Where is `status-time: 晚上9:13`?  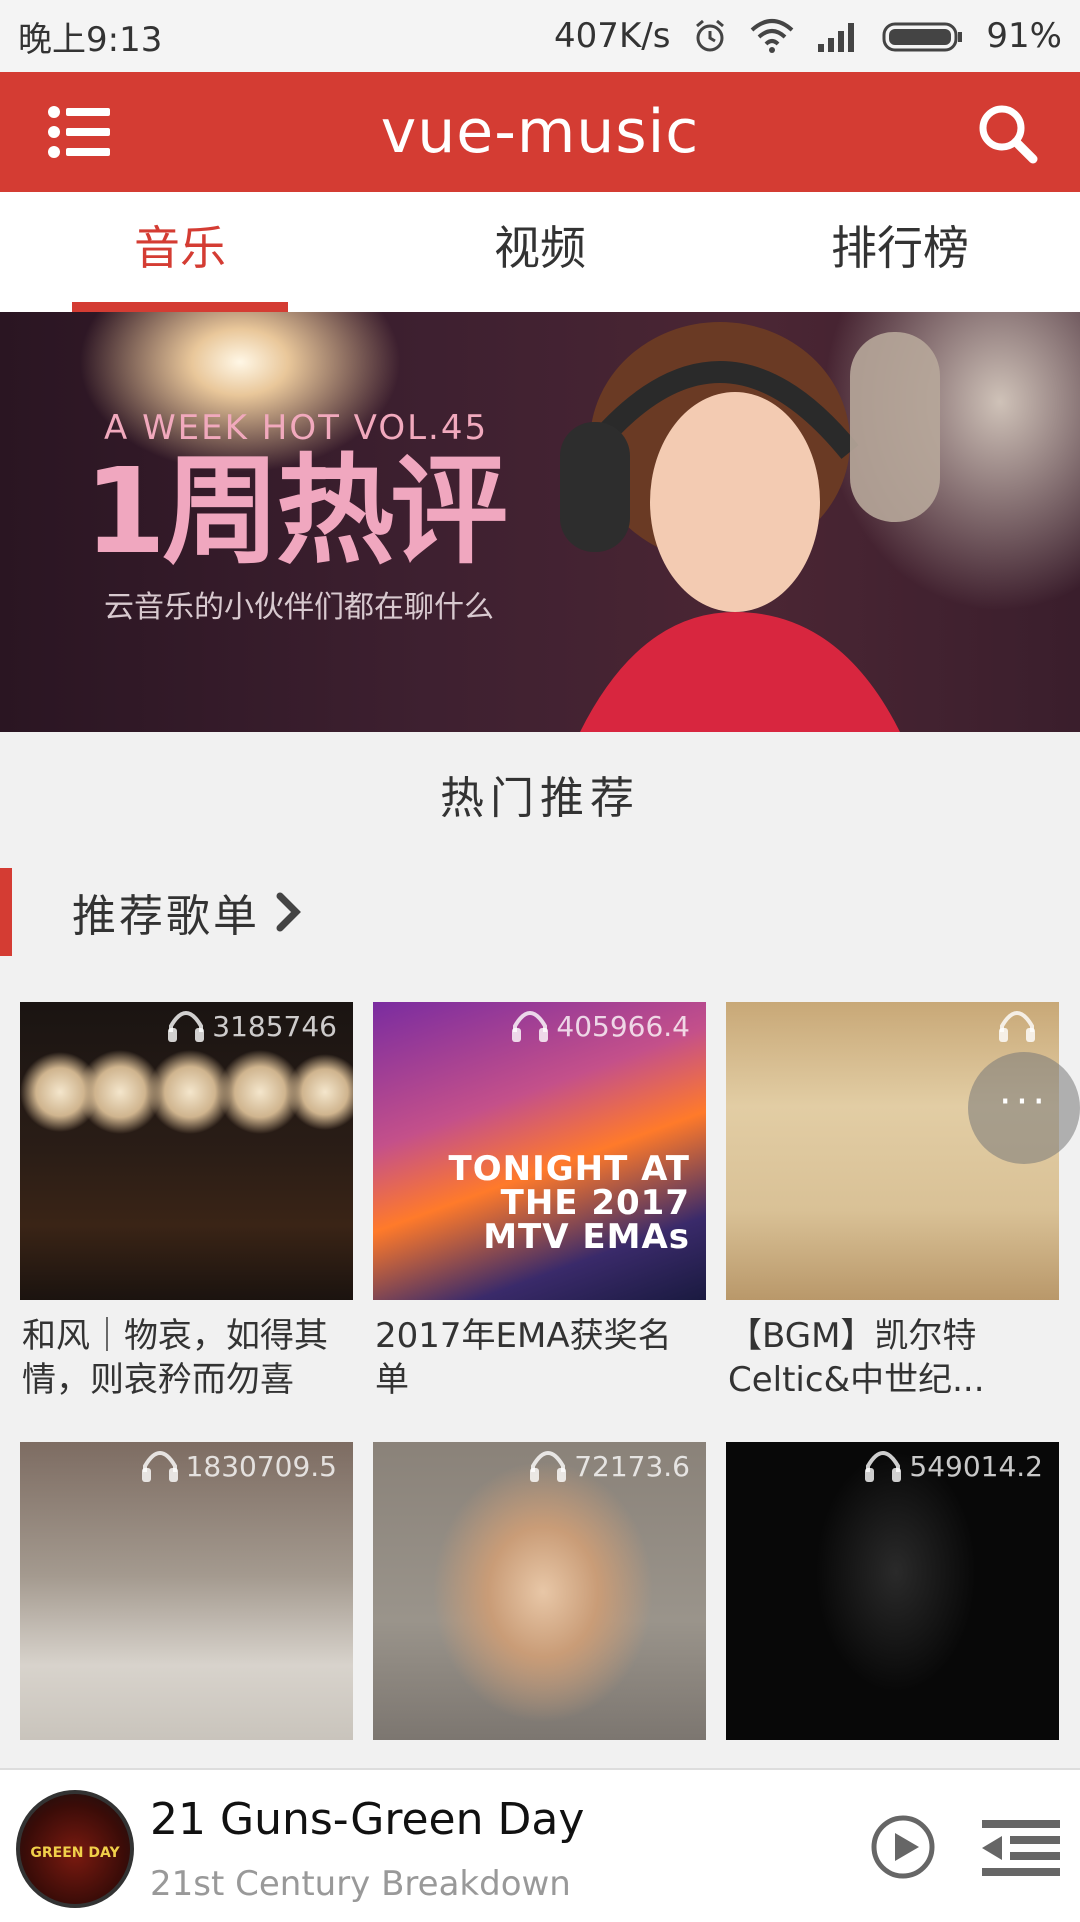 status-time: 晚上9:13 is located at coordinates (90, 39).